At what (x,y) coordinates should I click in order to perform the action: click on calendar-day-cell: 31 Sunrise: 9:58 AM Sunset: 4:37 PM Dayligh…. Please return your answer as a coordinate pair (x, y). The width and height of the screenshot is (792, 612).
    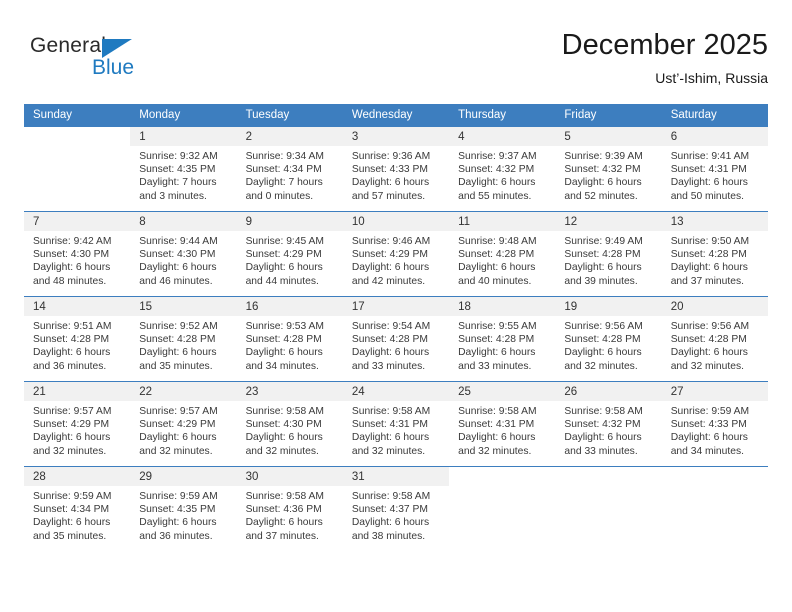
    Looking at the image, I should click on (396, 508).